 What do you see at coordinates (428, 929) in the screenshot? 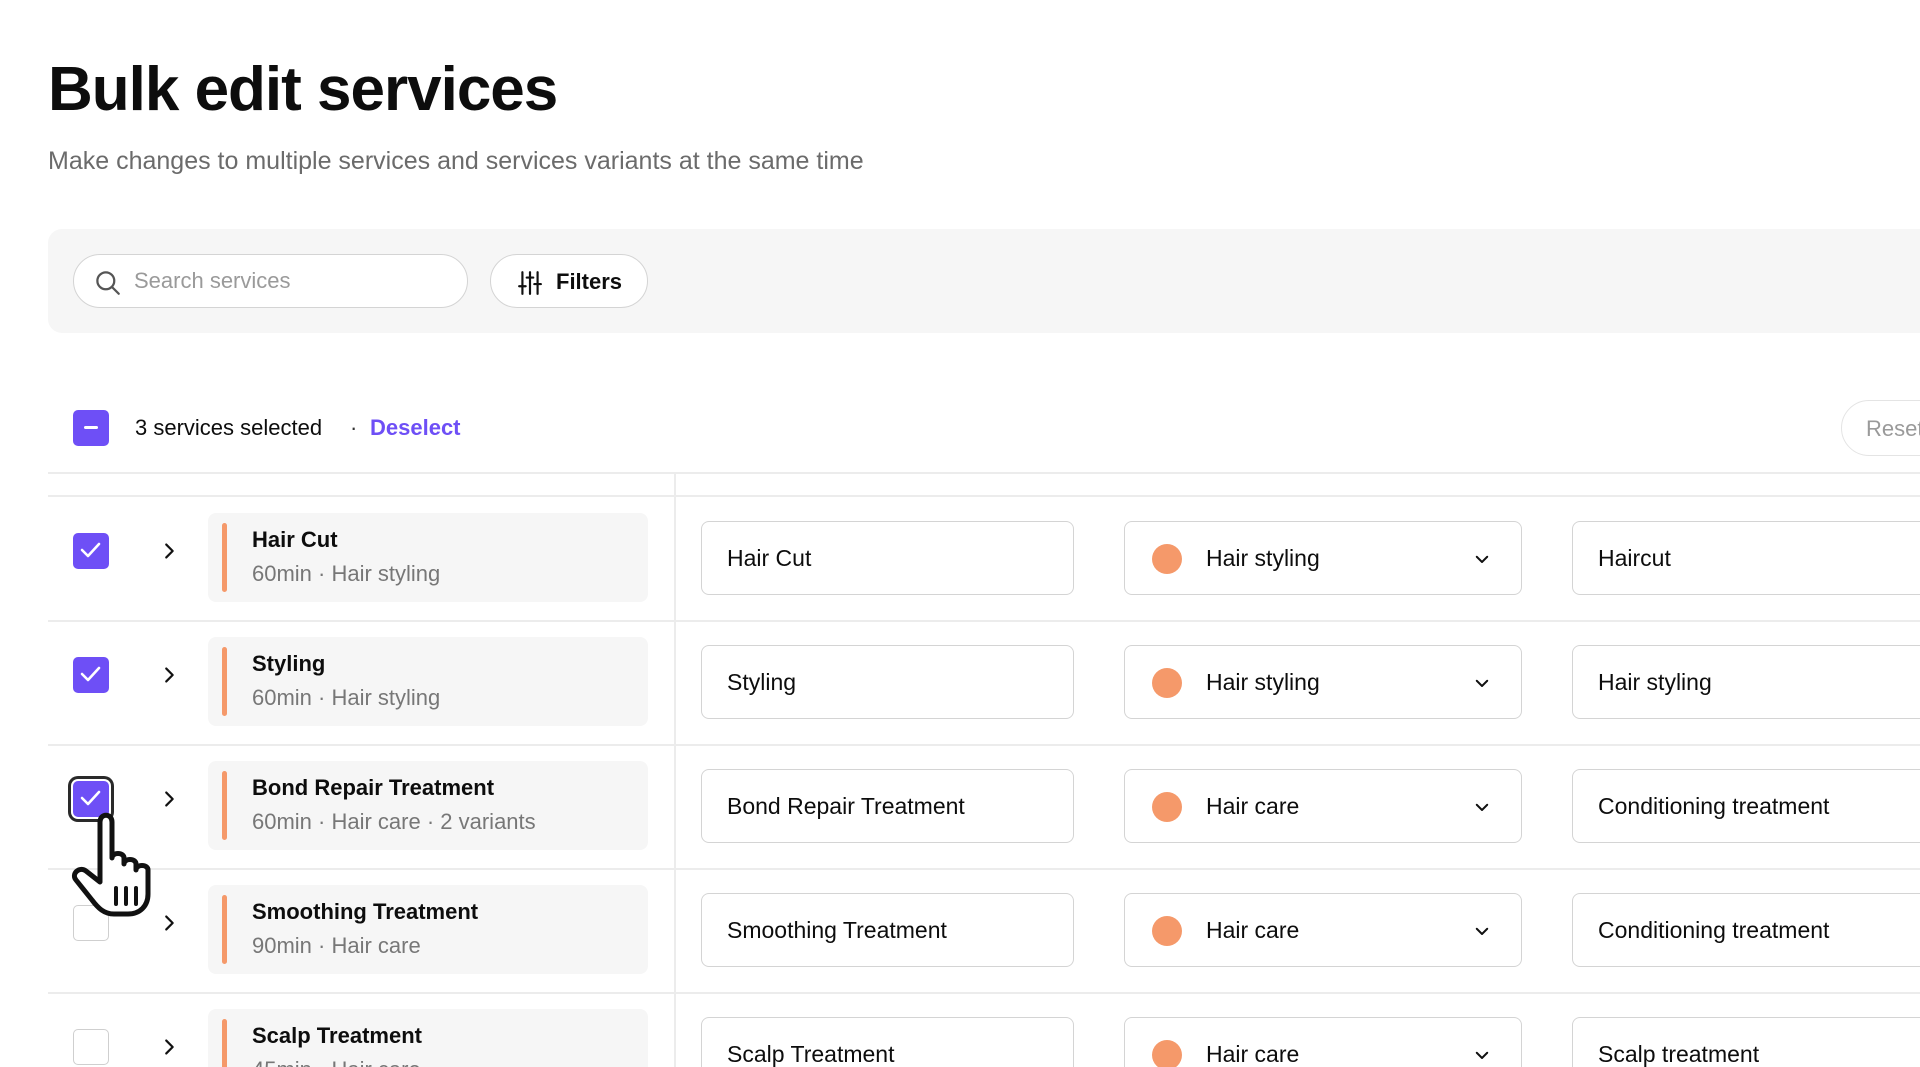
I see `service-summary-card: Smoothing Treatment 90min · Hair care` at bounding box center [428, 929].